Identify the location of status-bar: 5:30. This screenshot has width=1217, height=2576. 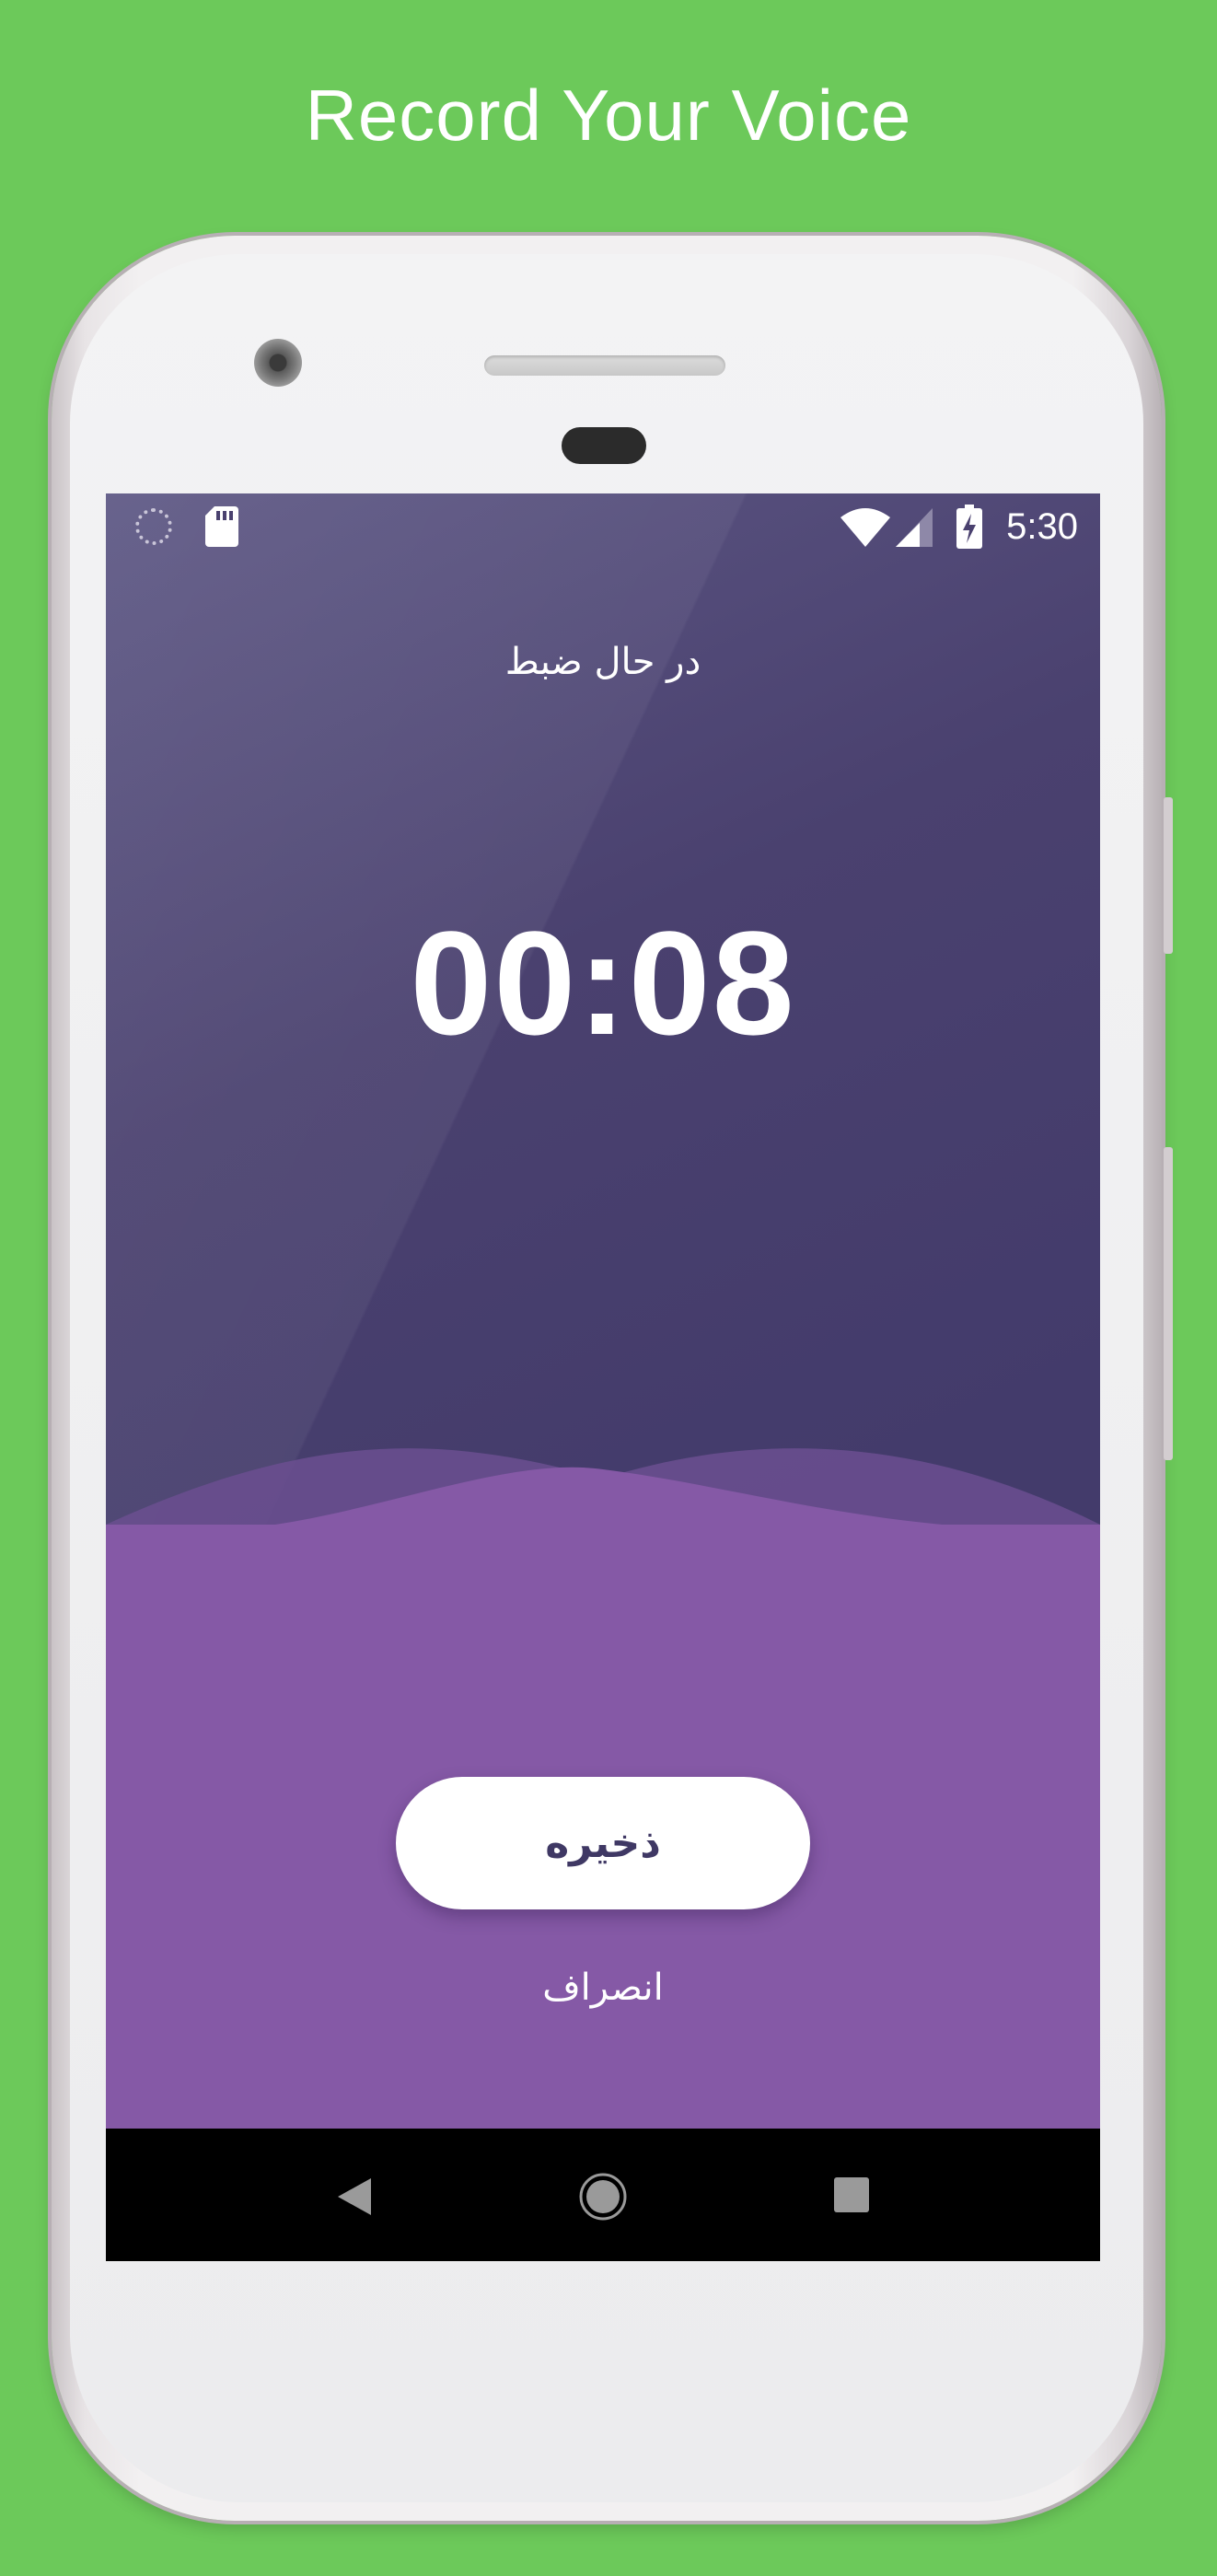
(603, 528).